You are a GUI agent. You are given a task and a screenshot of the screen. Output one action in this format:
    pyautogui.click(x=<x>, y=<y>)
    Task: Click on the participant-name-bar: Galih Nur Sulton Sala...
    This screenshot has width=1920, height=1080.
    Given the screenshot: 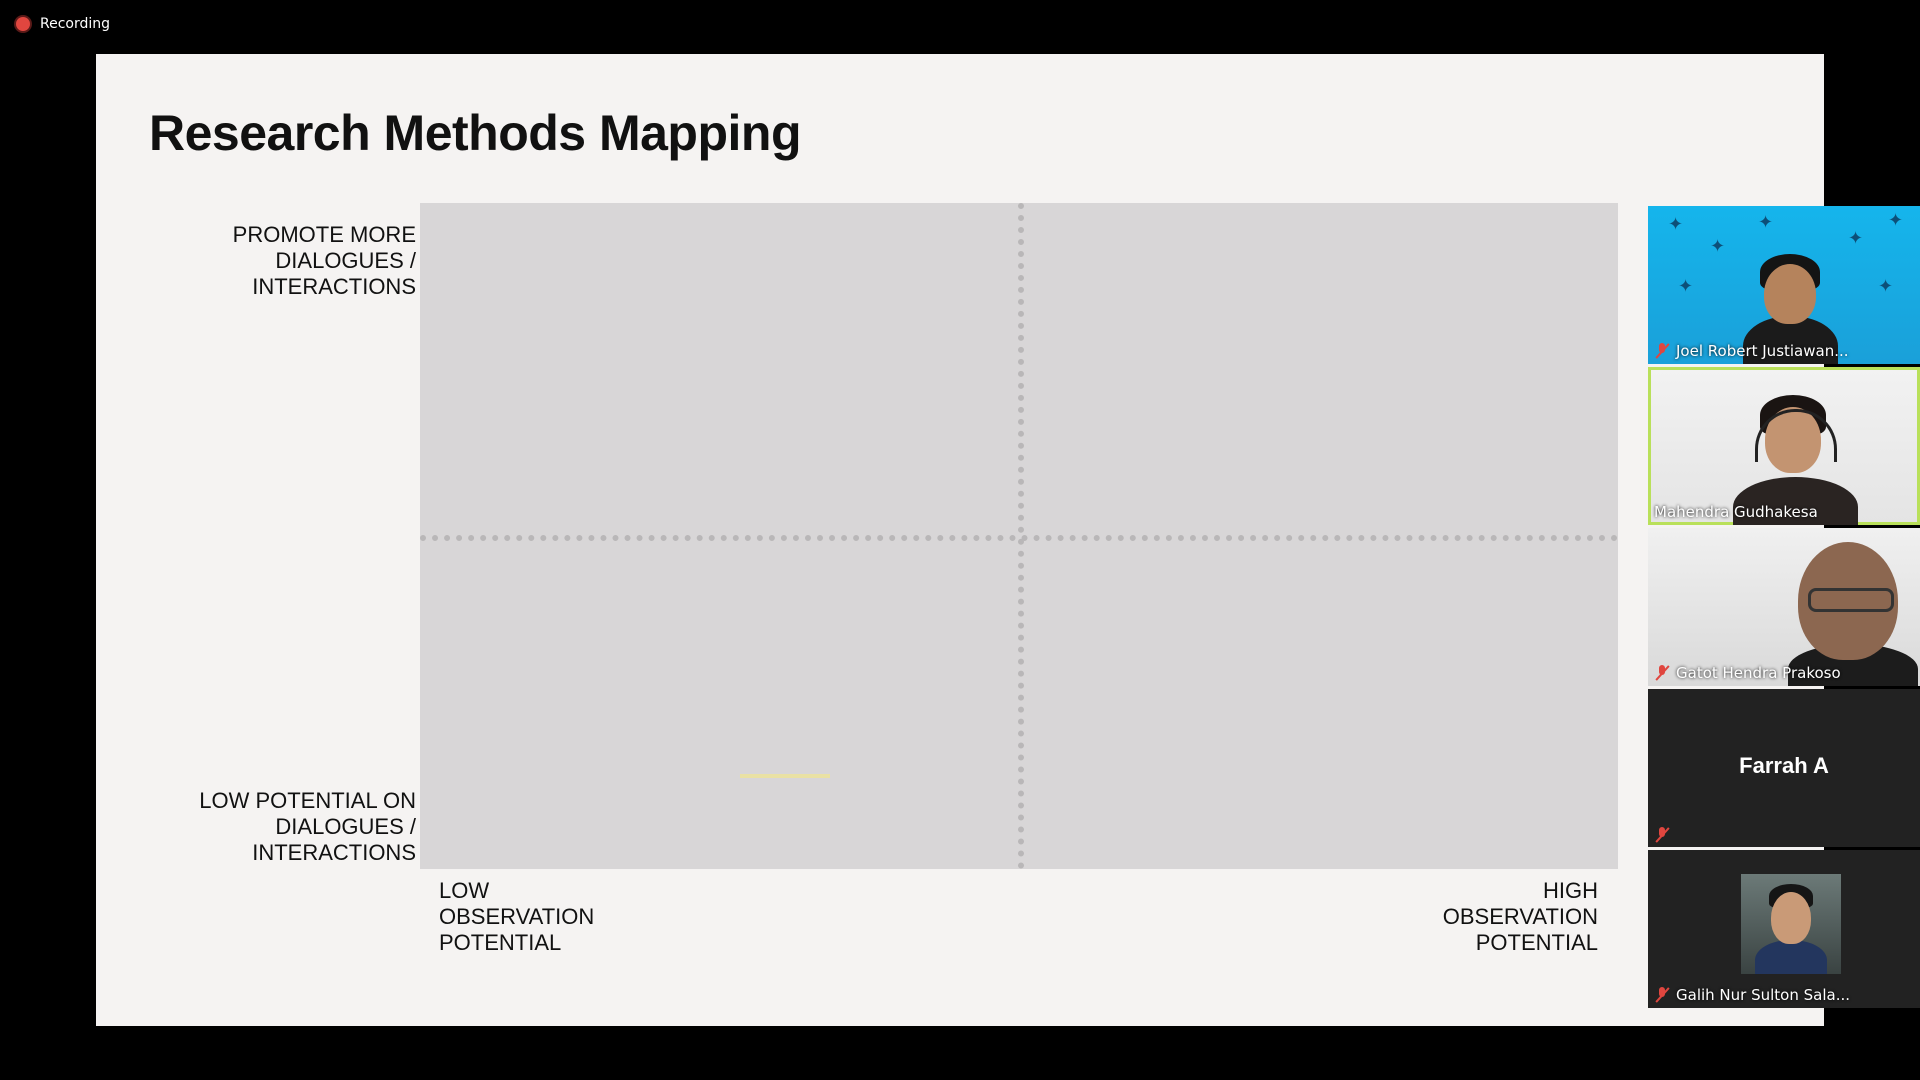 What is the action you would take?
    pyautogui.click(x=1752, y=995)
    